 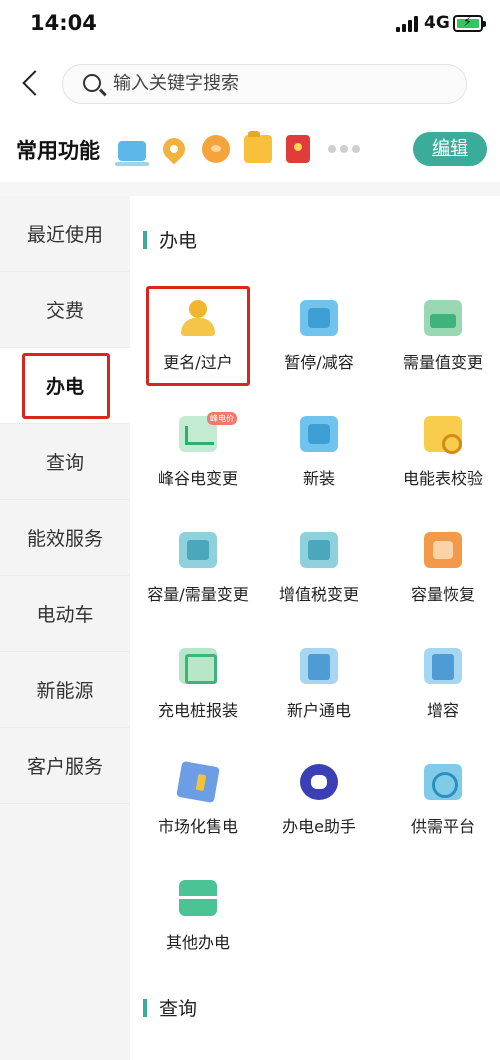 What do you see at coordinates (92, 83) in the screenshot?
I see `search-icon` at bounding box center [92, 83].